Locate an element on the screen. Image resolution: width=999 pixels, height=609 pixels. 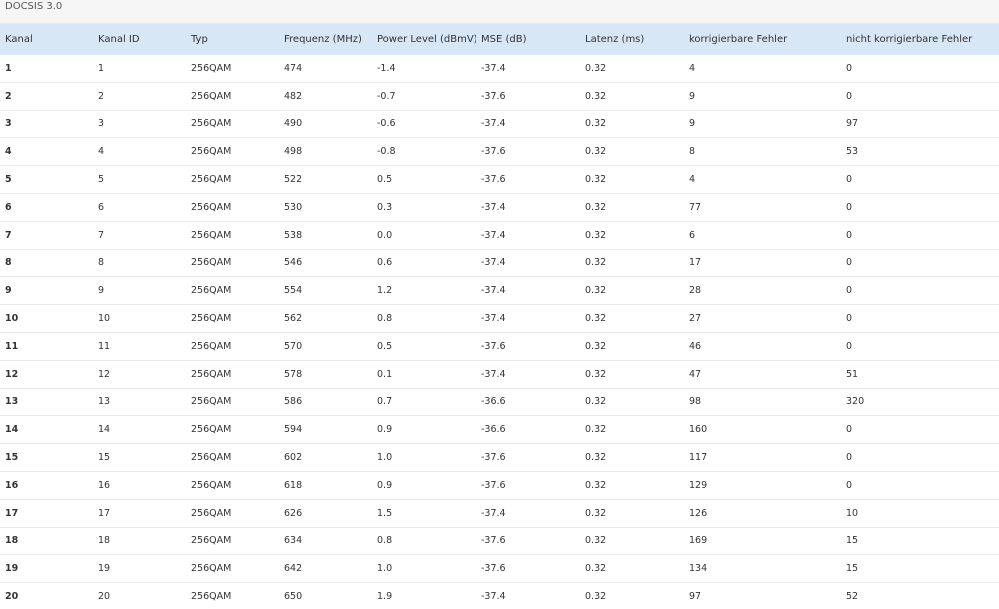
header-kanal-id: Kanal ID is located at coordinates (119, 39).